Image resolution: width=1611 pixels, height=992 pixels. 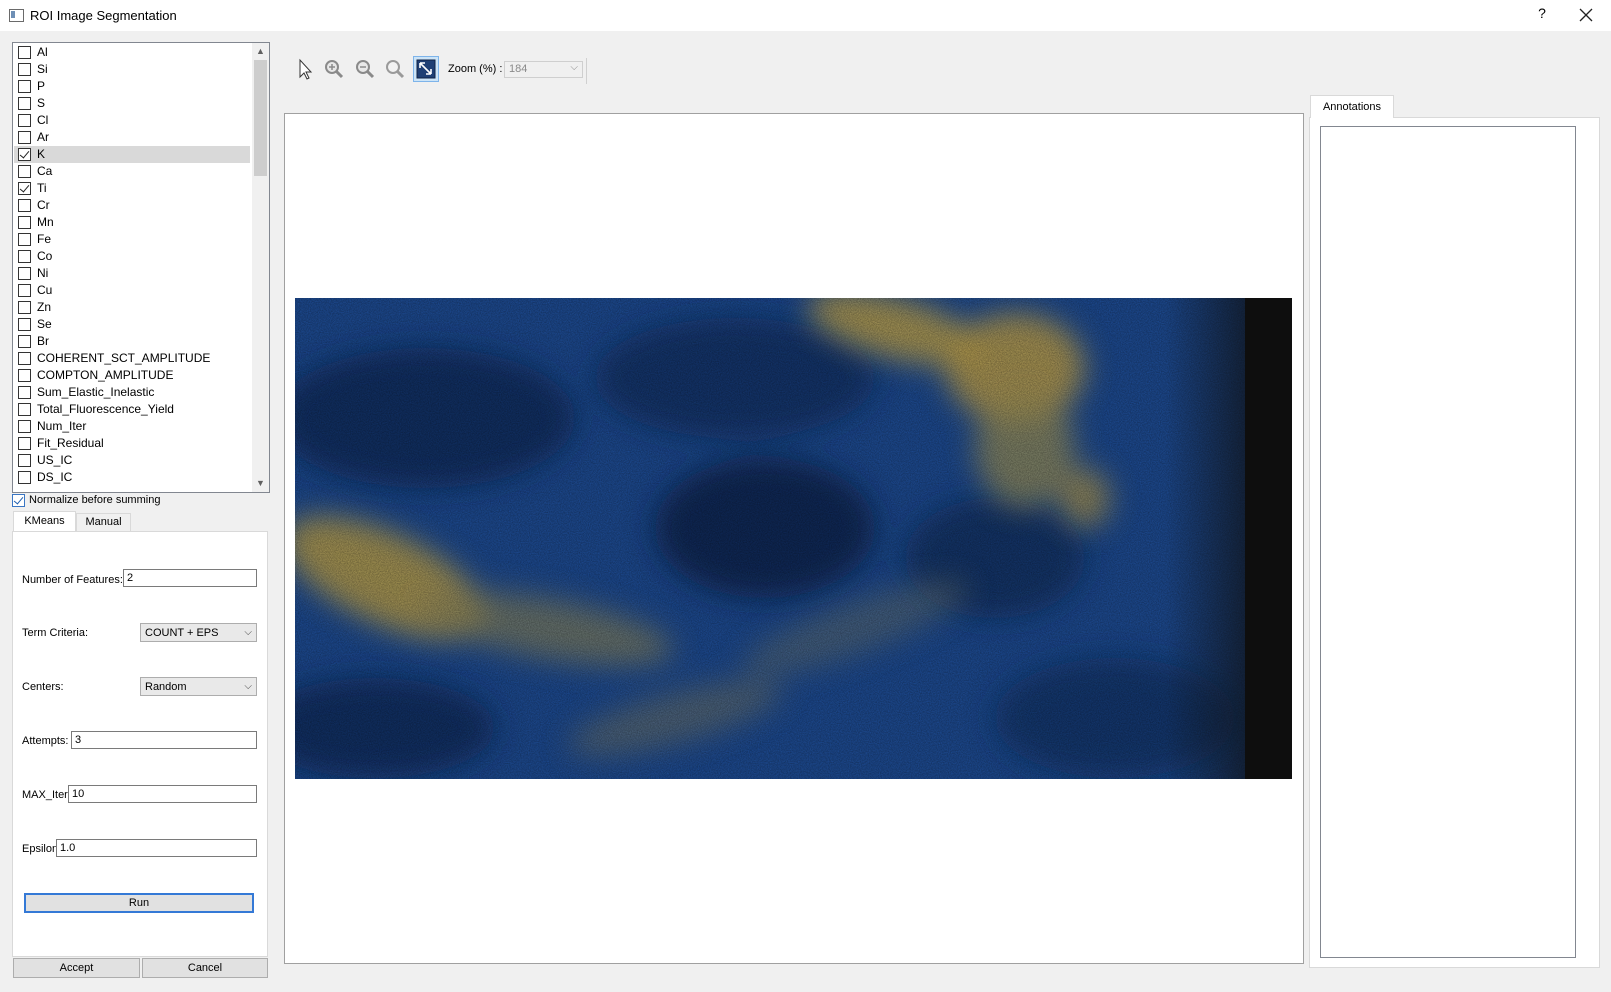 I want to click on channel-item-fe: Fe, so click(x=132, y=239).